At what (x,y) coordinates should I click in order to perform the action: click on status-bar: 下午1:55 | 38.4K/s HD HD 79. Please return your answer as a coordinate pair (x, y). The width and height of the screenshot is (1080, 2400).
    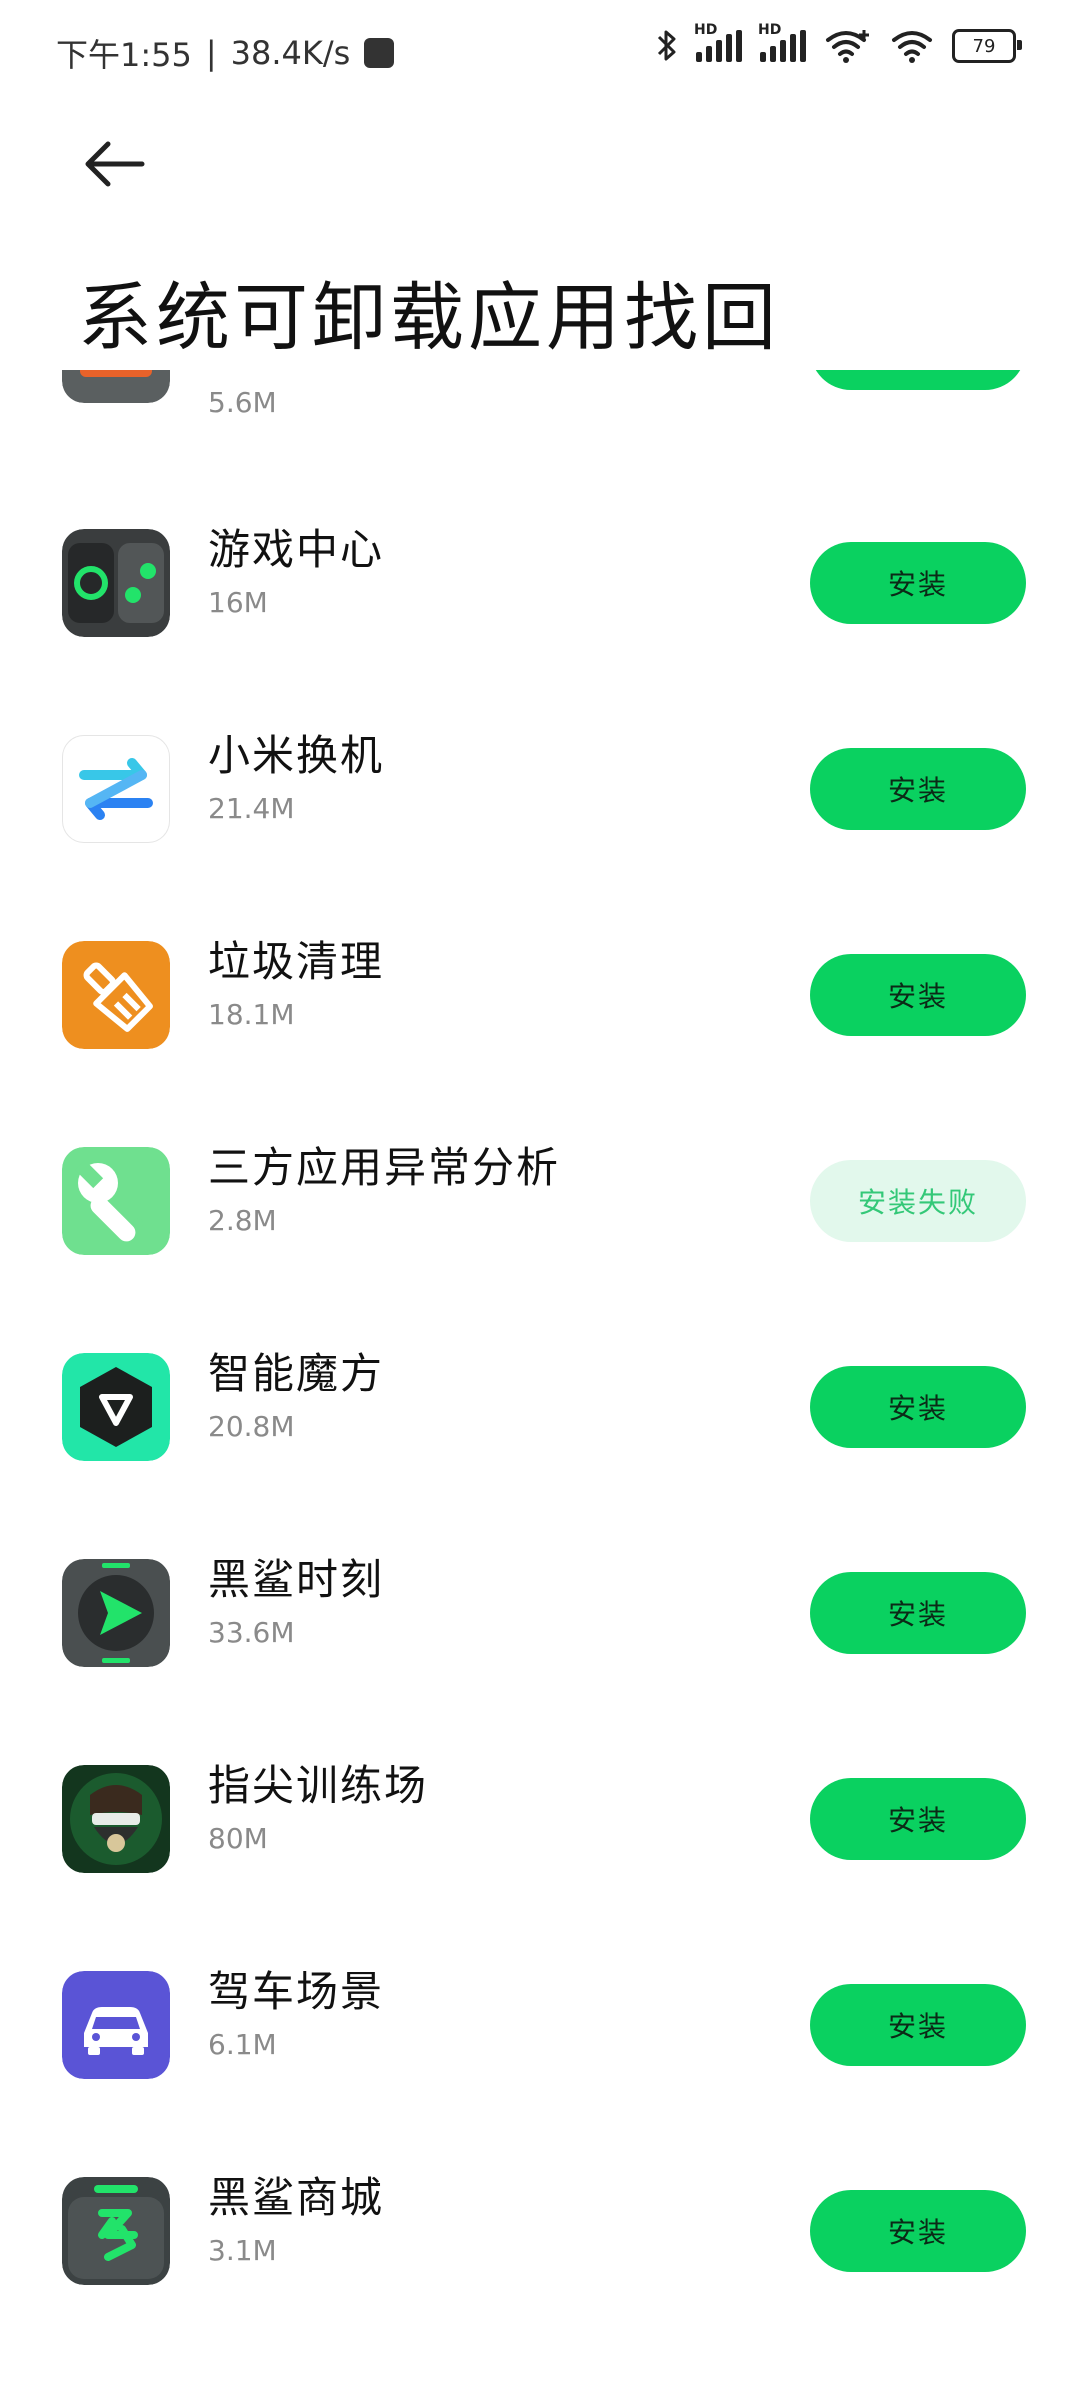
    Looking at the image, I should click on (540, 50).